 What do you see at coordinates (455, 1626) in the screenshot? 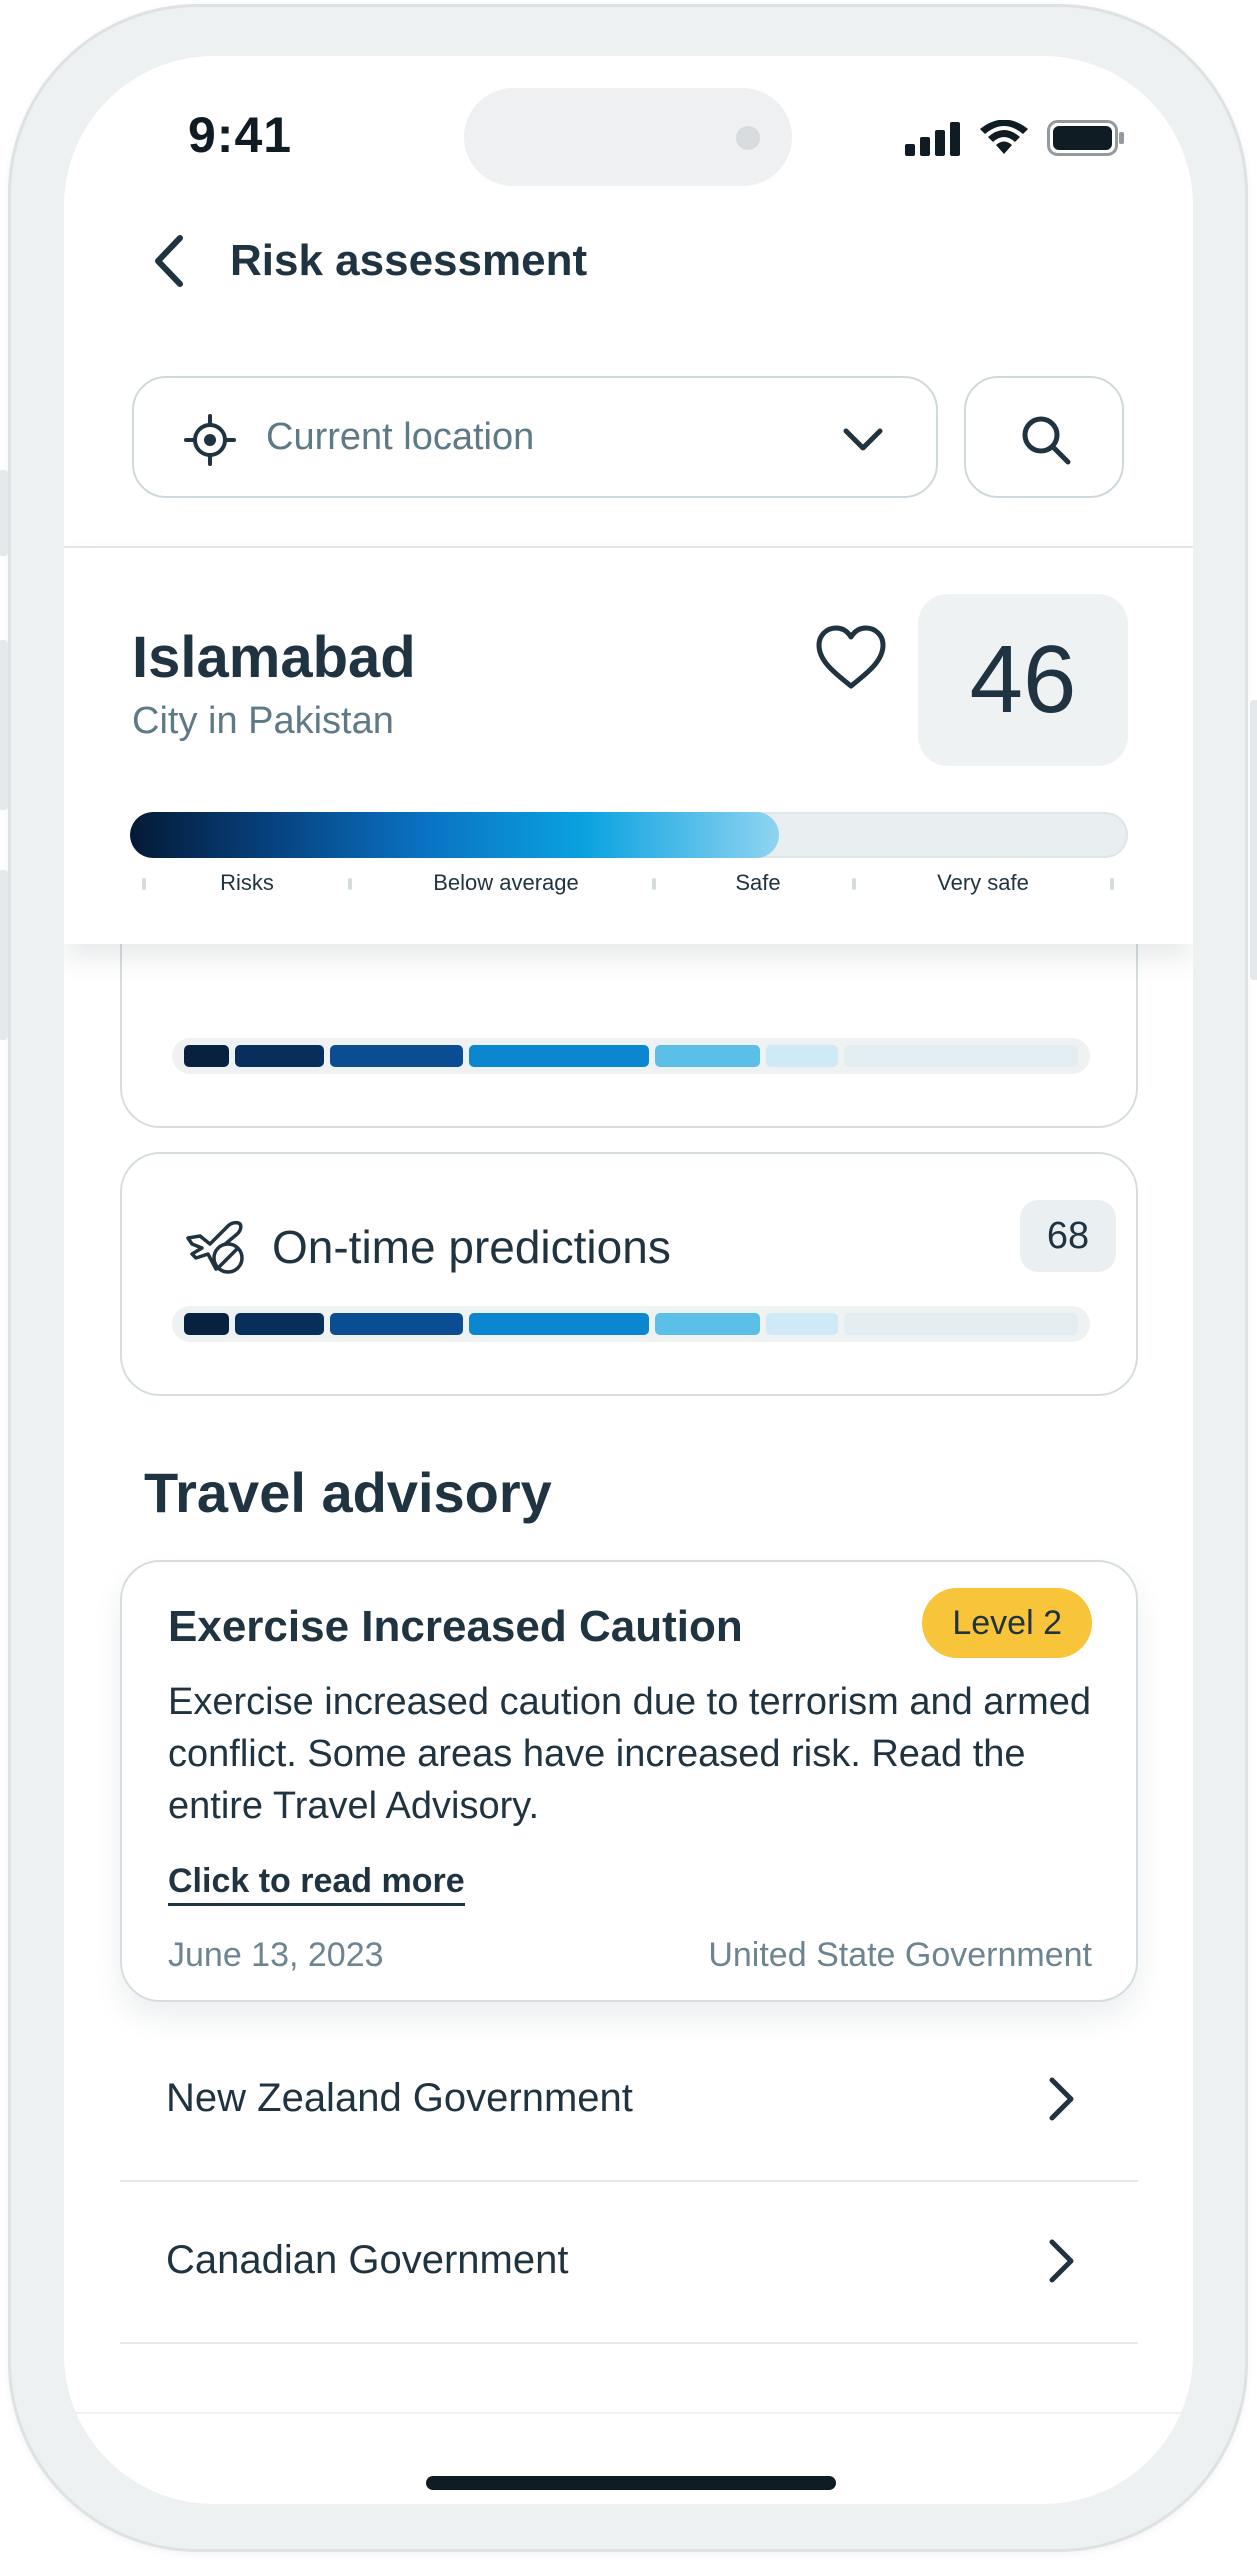
I see `advisory-title: Exercise Increased Caution` at bounding box center [455, 1626].